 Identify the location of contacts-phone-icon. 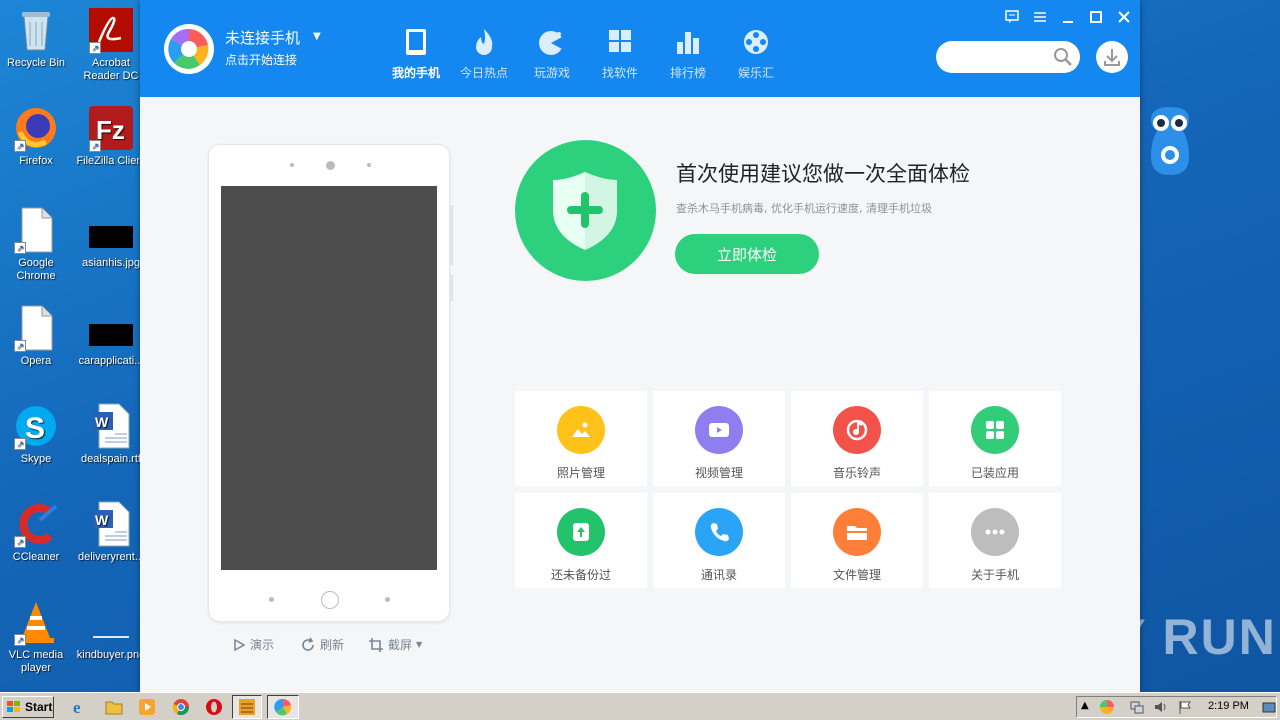
(719, 532).